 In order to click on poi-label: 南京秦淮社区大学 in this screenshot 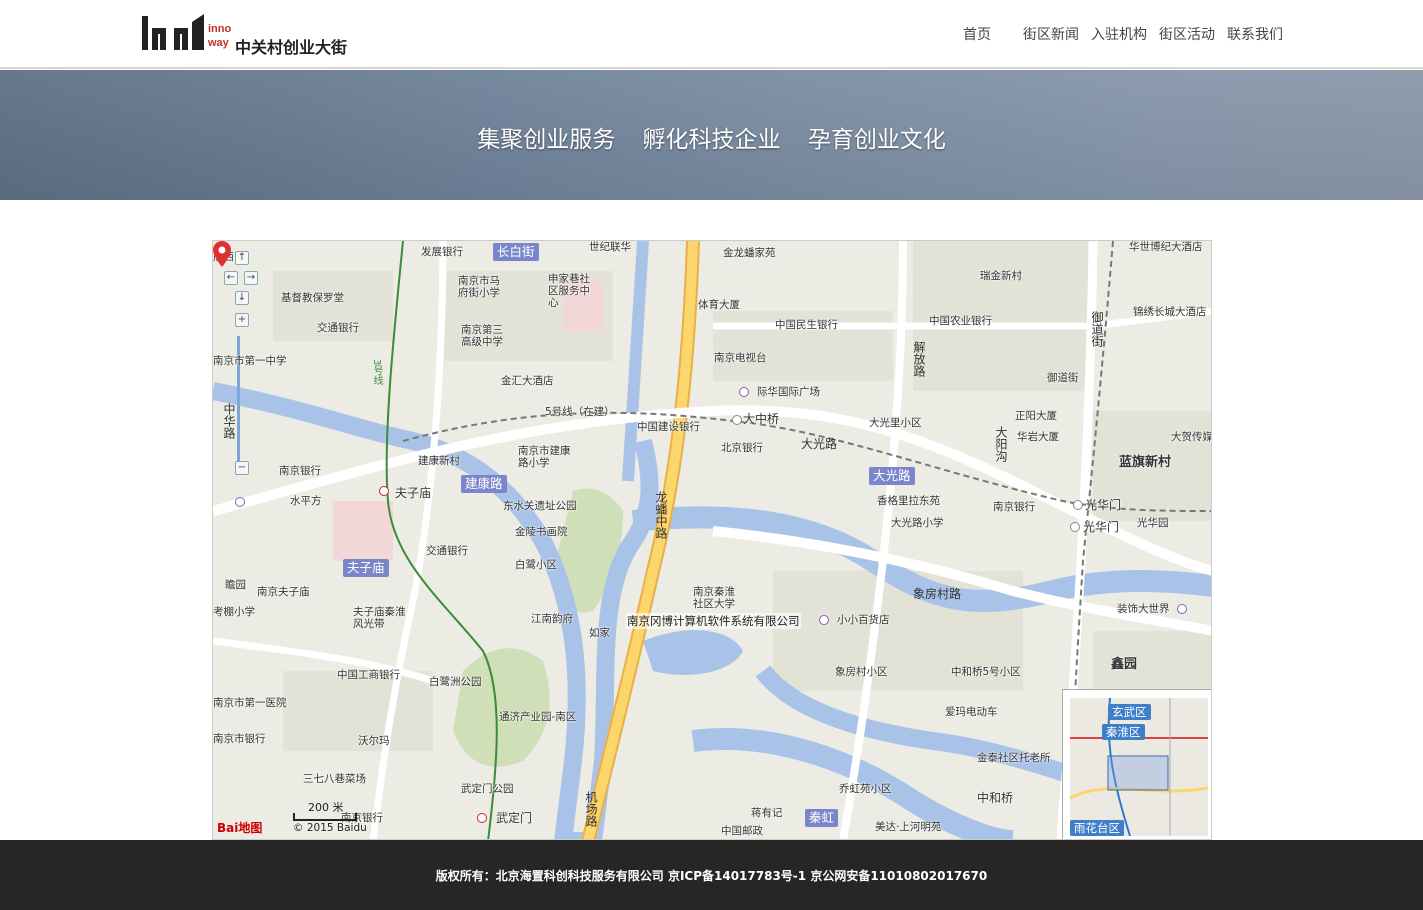, I will do `click(714, 598)`.